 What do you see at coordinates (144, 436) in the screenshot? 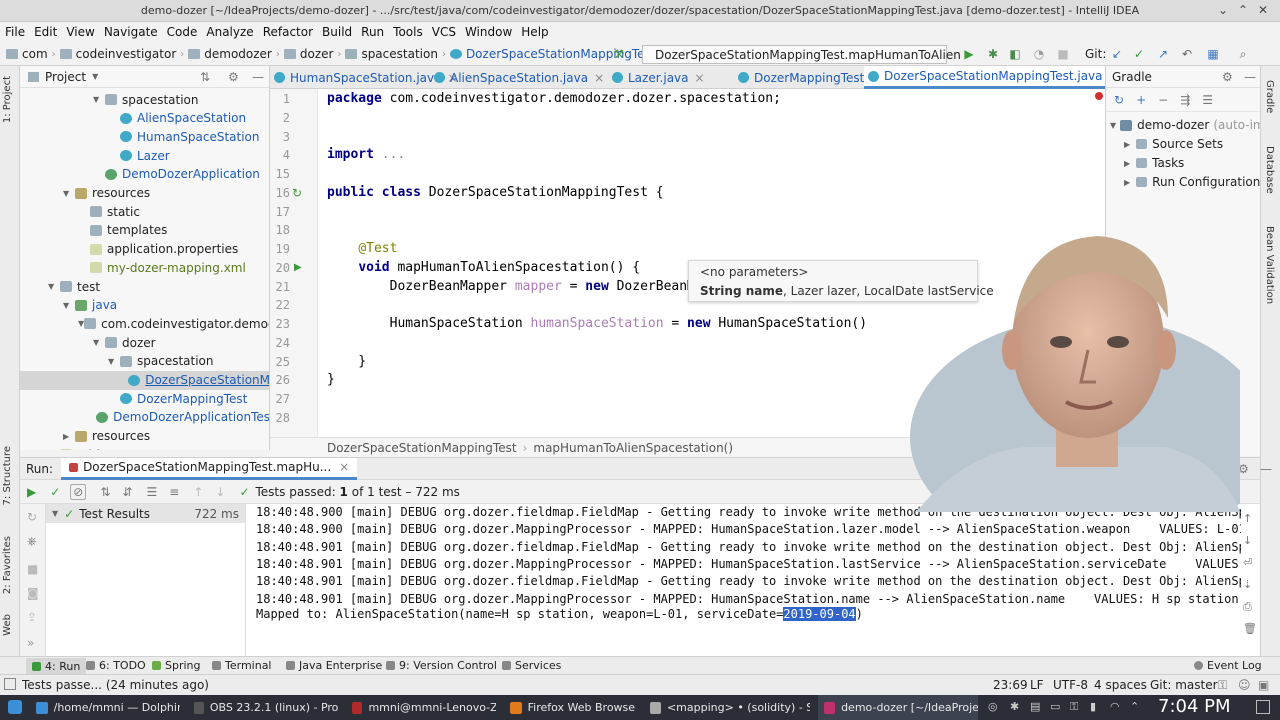
I see `tree-item: ▶ resources` at bounding box center [144, 436].